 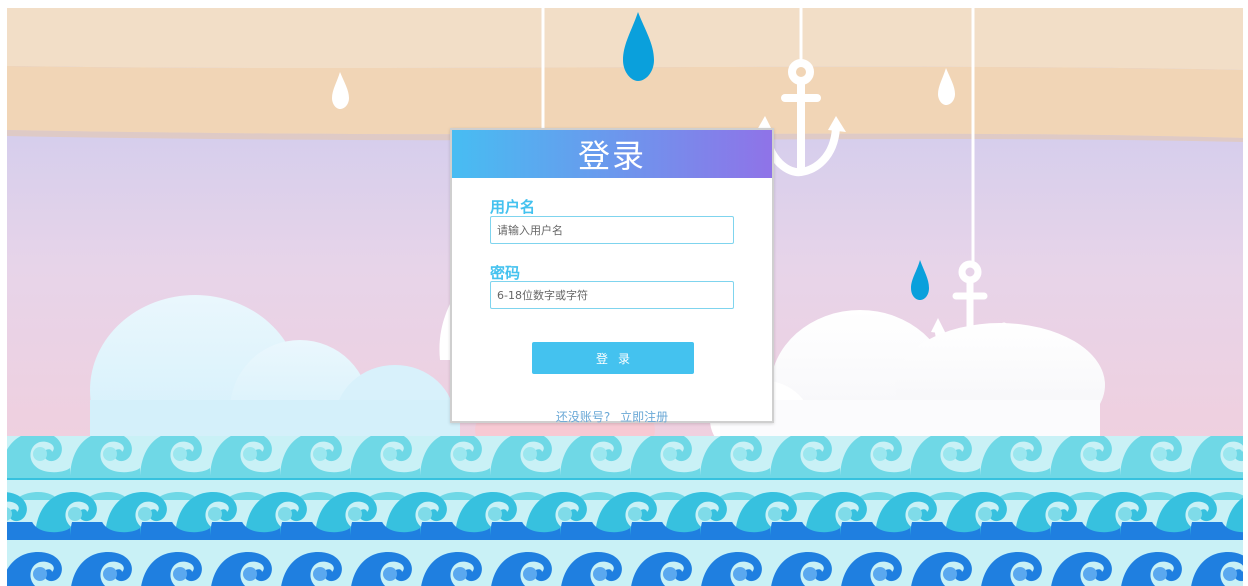 I want to click on login-button: 登录, so click(x=613, y=358).